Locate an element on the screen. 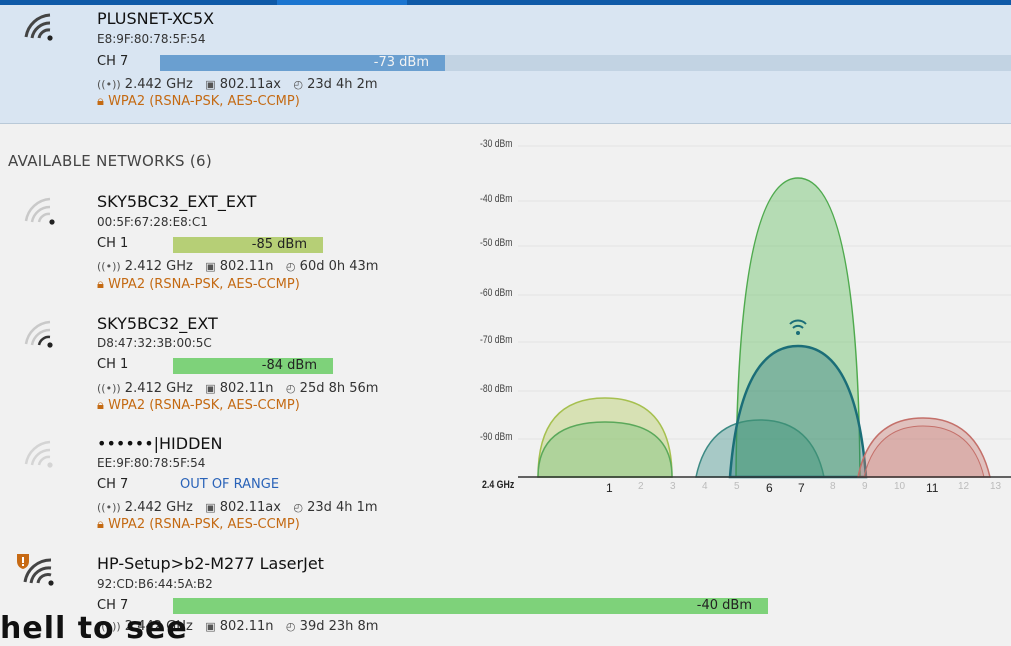 This screenshot has height=646, width=1011. network-mac: D8:47:32:3B:00:5C is located at coordinates (154, 343).